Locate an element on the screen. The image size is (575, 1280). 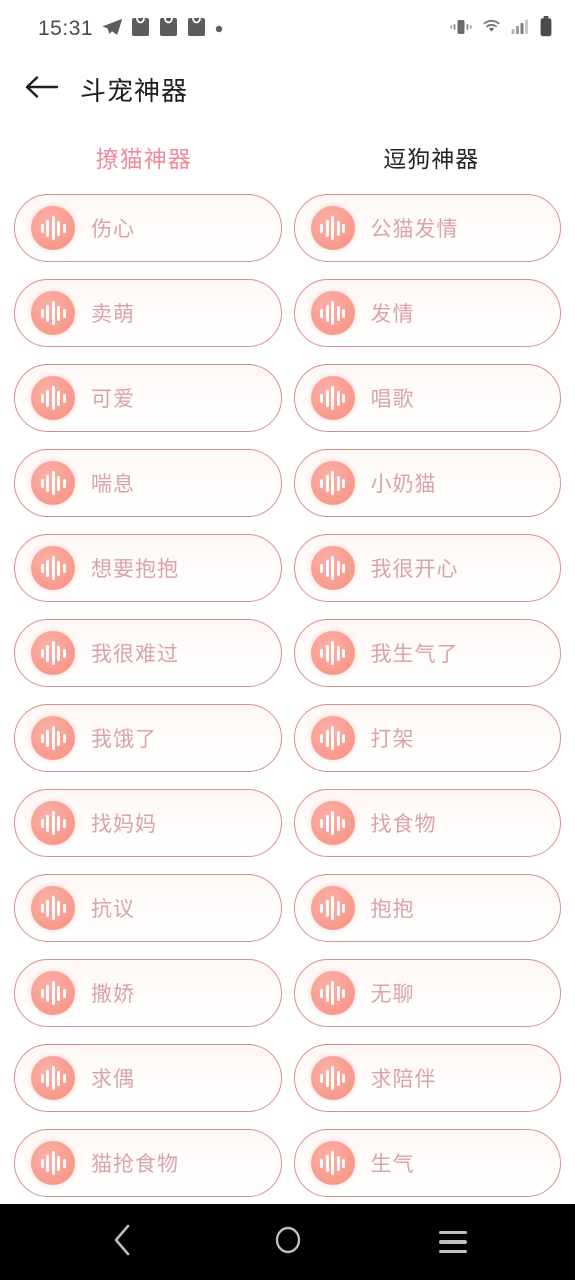
sound-pill-label: 求陪伴 is located at coordinates (403, 1079).